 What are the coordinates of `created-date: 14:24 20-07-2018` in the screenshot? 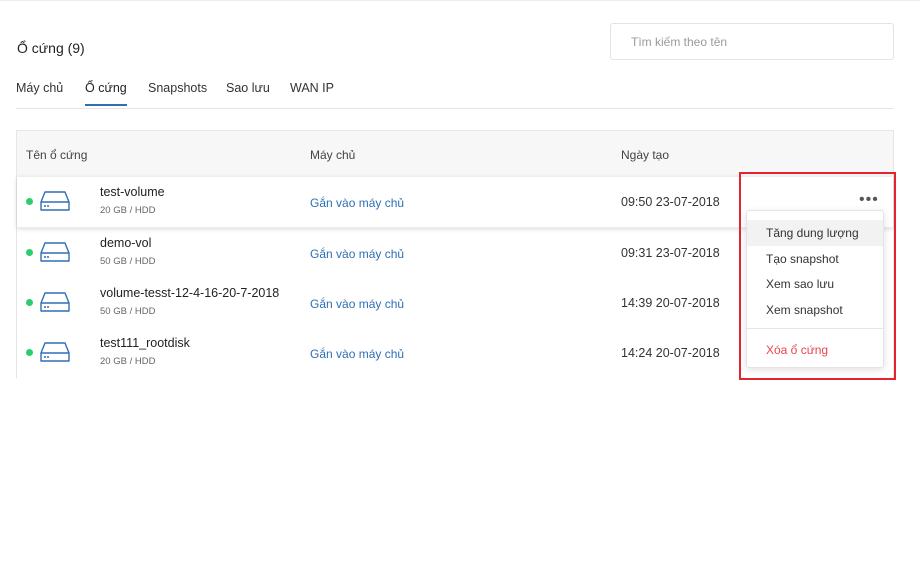 It's located at (670, 353).